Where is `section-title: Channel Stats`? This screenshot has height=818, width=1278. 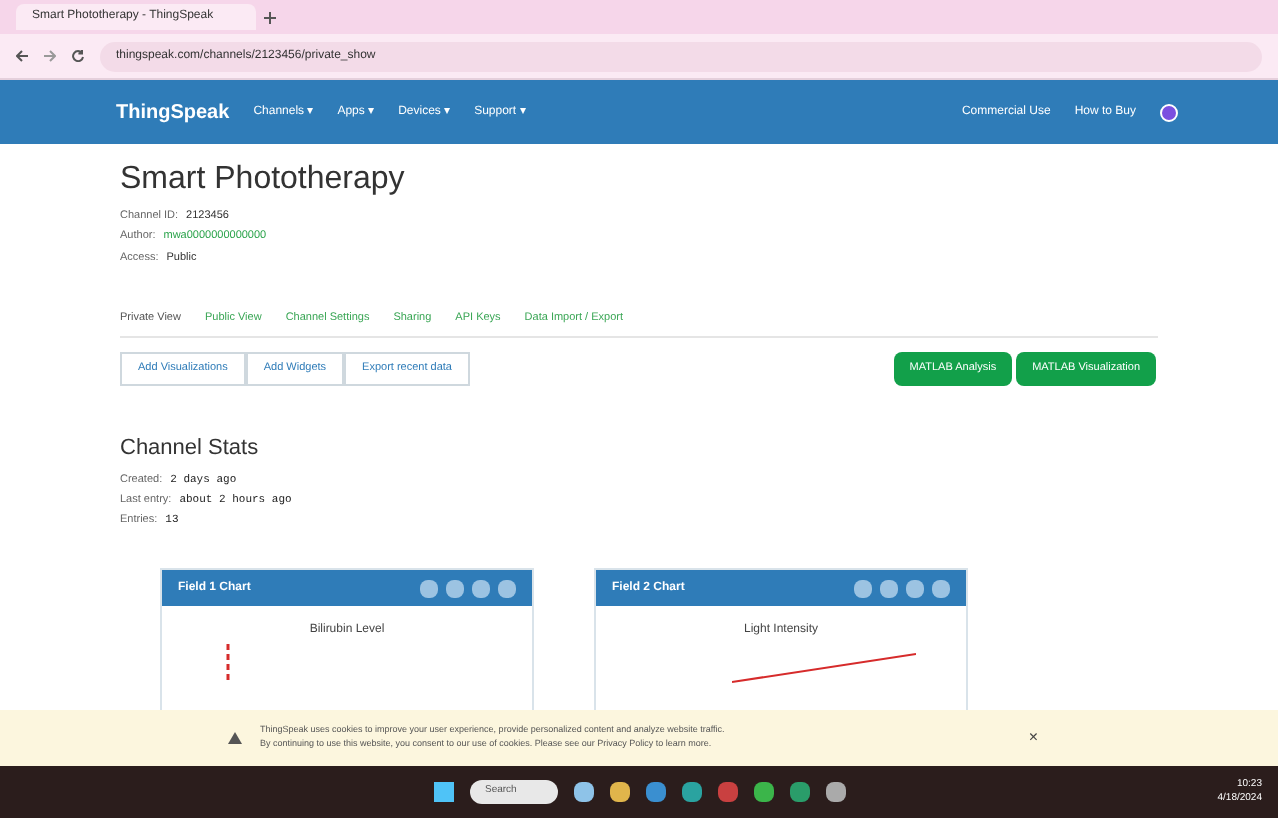 section-title: Channel Stats is located at coordinates (190, 449).